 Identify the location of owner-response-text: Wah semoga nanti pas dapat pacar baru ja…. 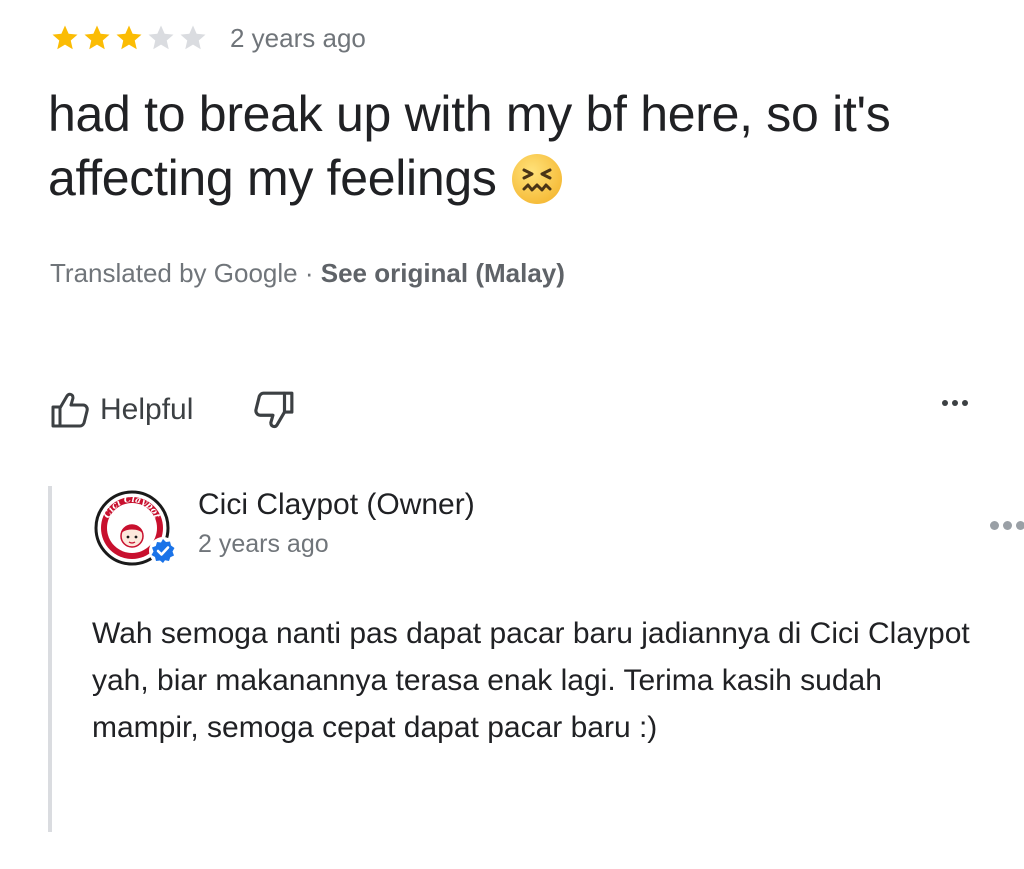
(531, 680).